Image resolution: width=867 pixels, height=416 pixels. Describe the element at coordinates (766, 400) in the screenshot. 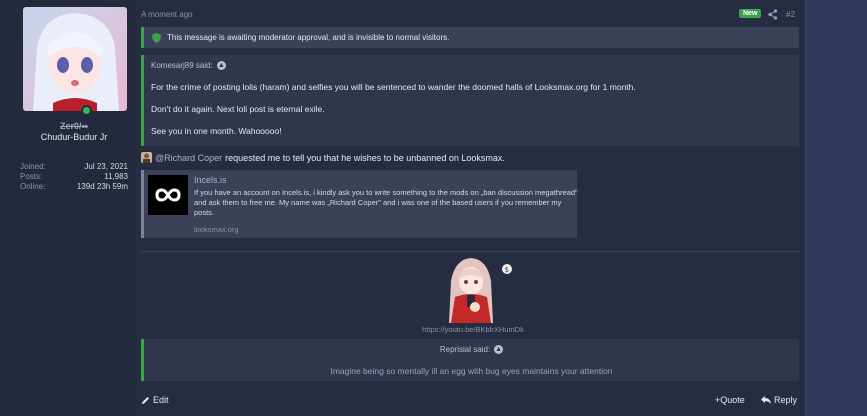

I see `reply-arrow-icon` at that location.